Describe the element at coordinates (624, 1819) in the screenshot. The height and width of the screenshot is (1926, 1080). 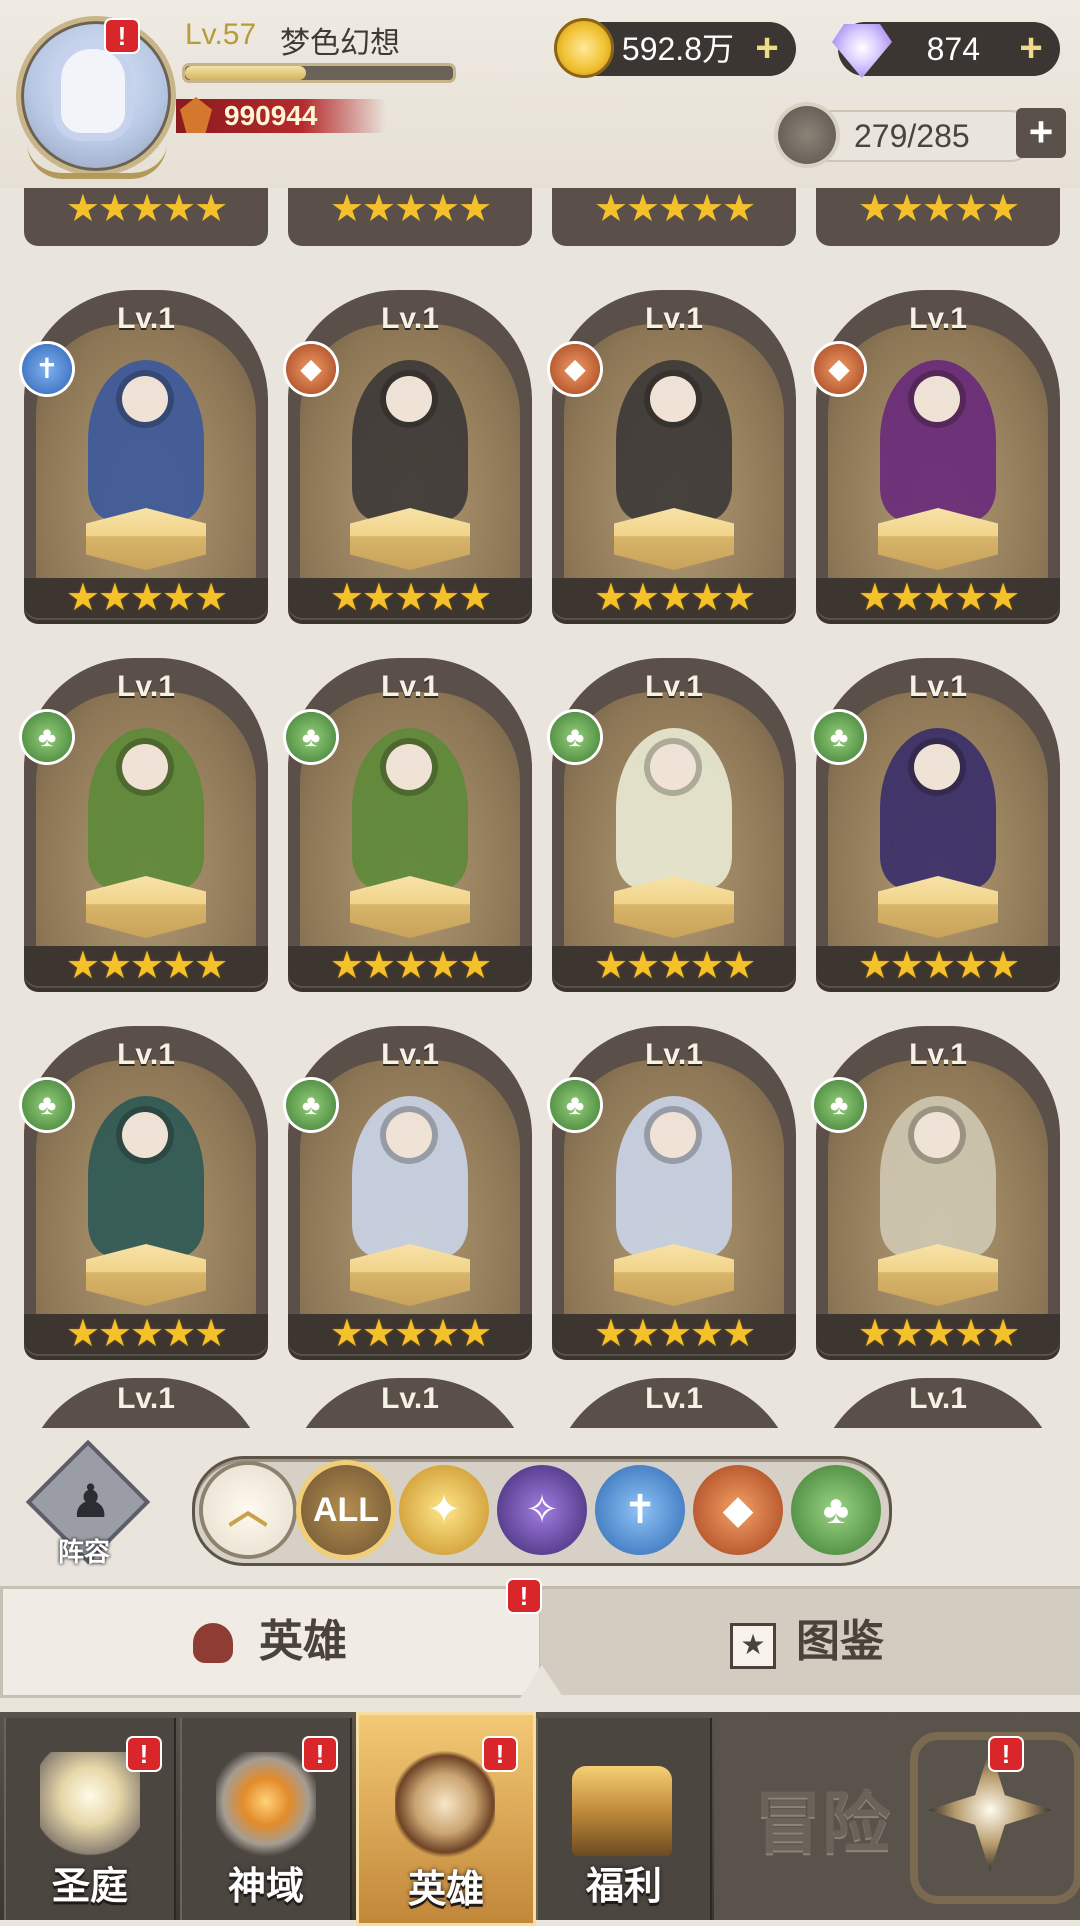
I see `nav-welfare: 福利` at that location.